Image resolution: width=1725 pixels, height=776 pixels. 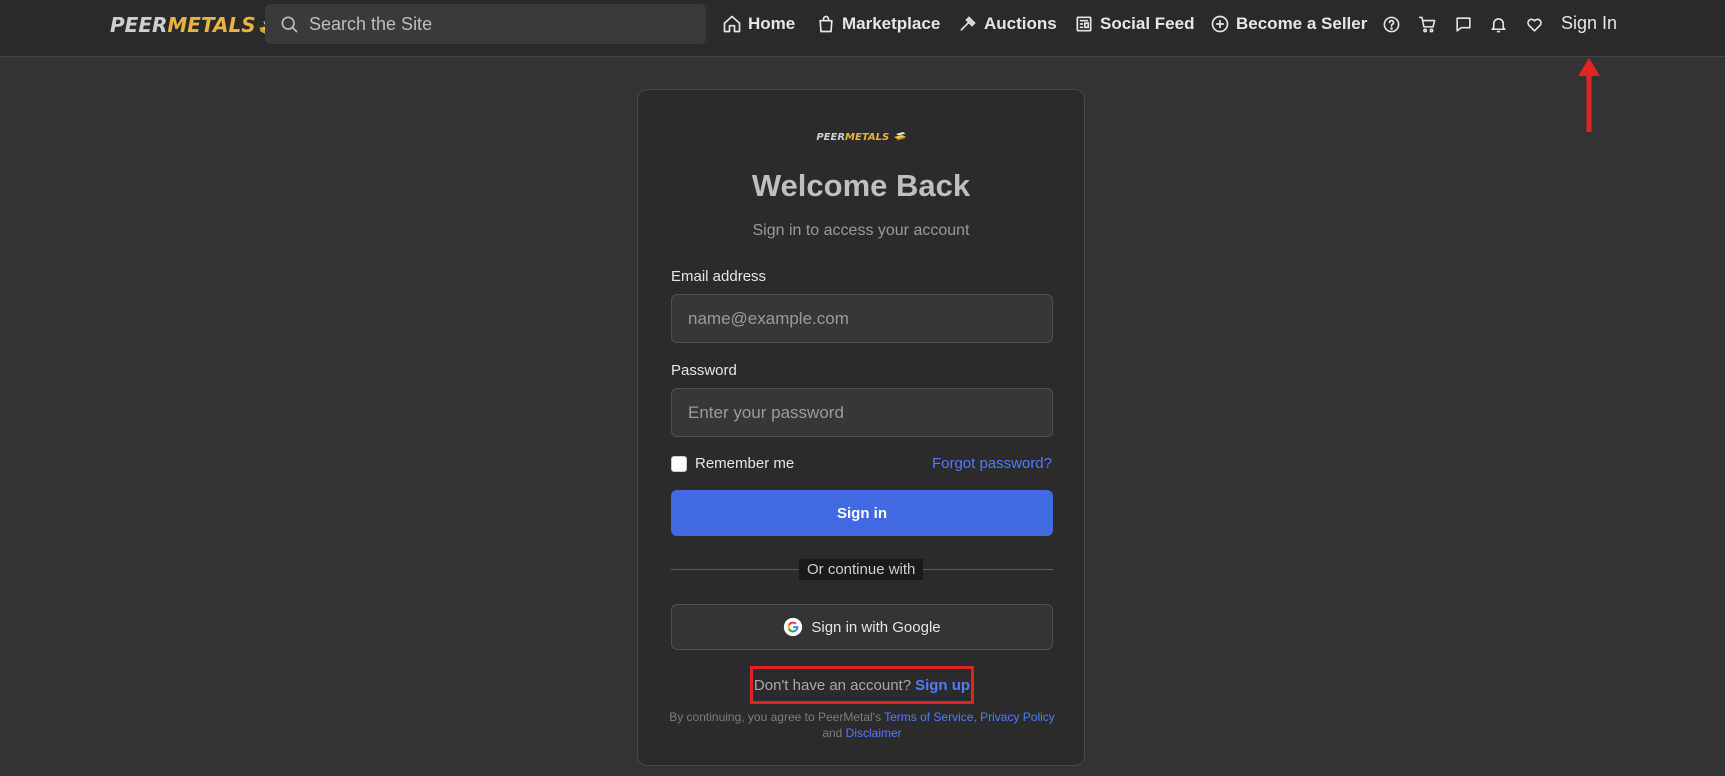 I want to click on notifications-button, so click(x=1498, y=24).